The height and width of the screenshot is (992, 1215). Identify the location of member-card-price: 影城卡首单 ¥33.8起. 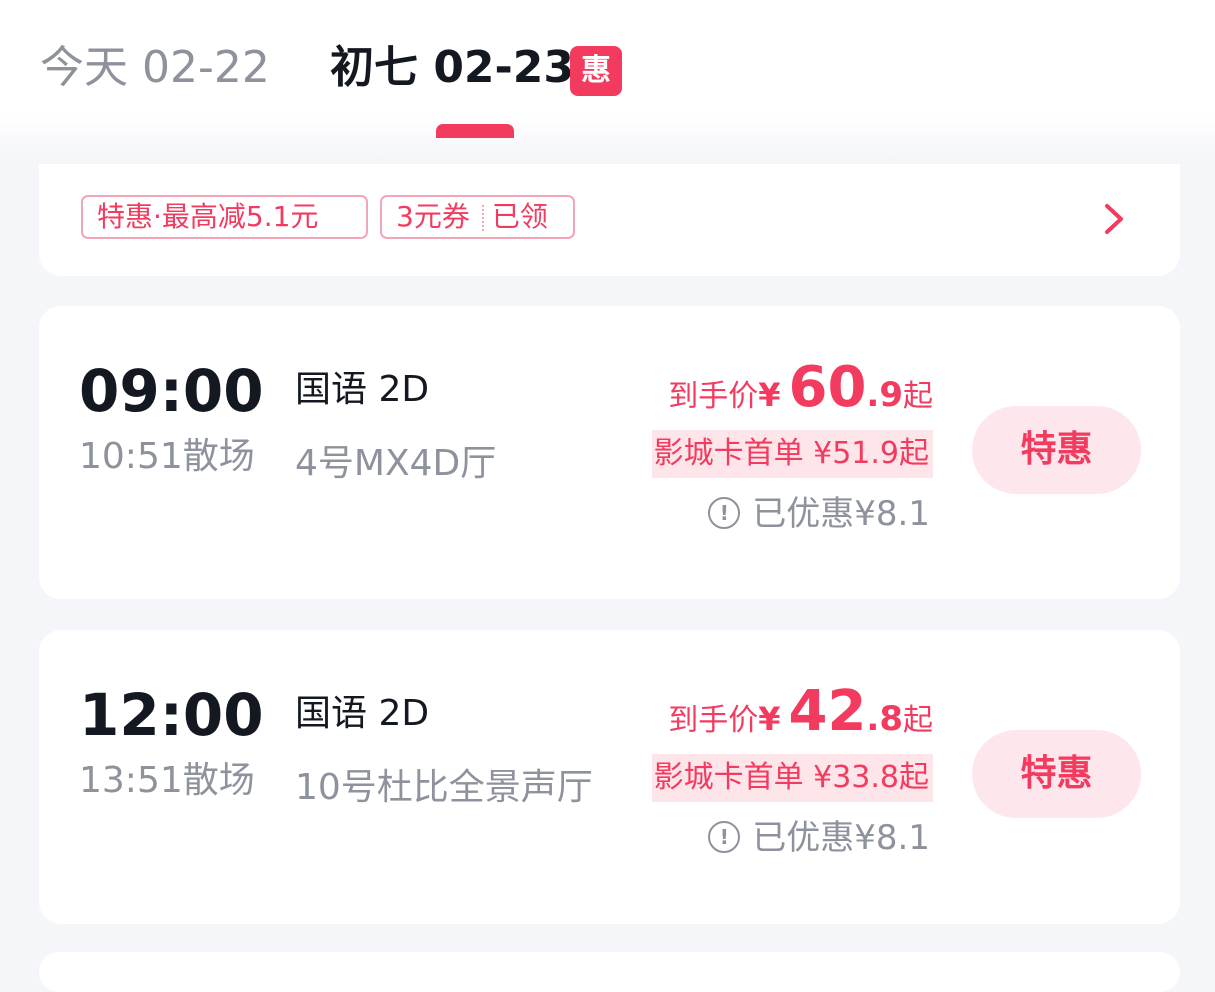
(792, 778).